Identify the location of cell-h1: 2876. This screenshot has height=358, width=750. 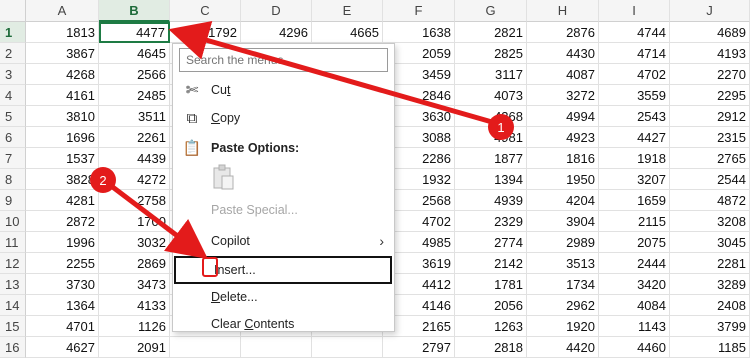
(563, 32).